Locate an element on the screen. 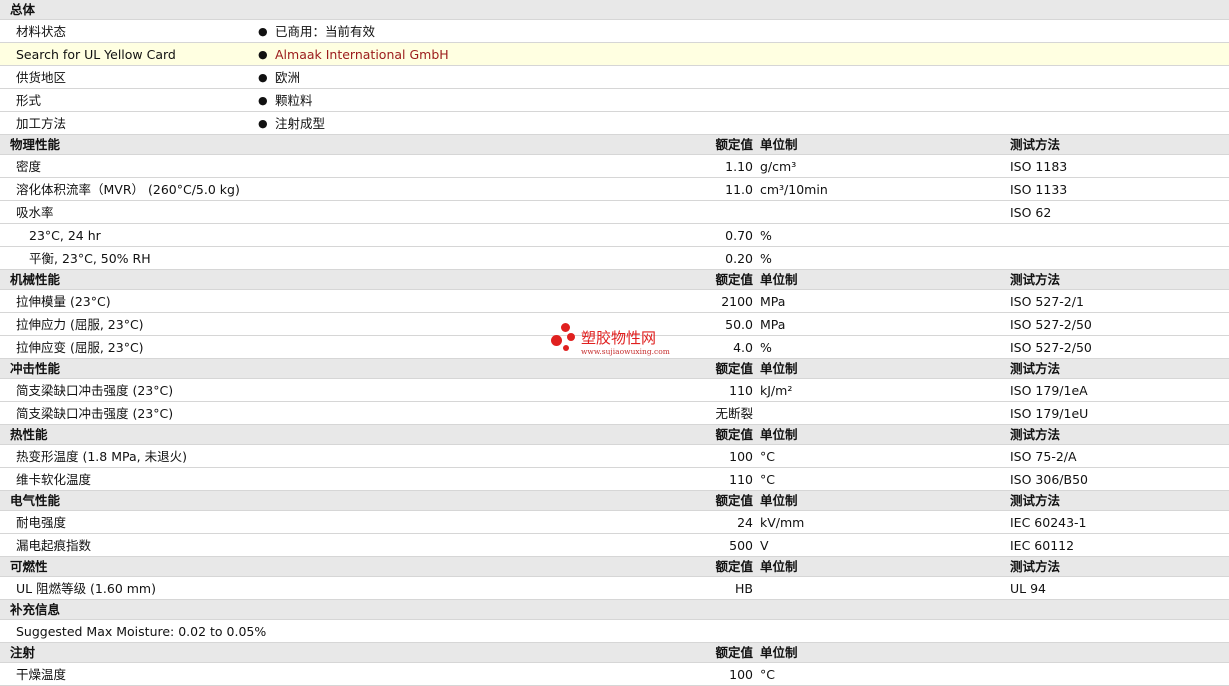  property-row: 维卡软化温度 110 °C ISO 306/B50 is located at coordinates (614, 479).